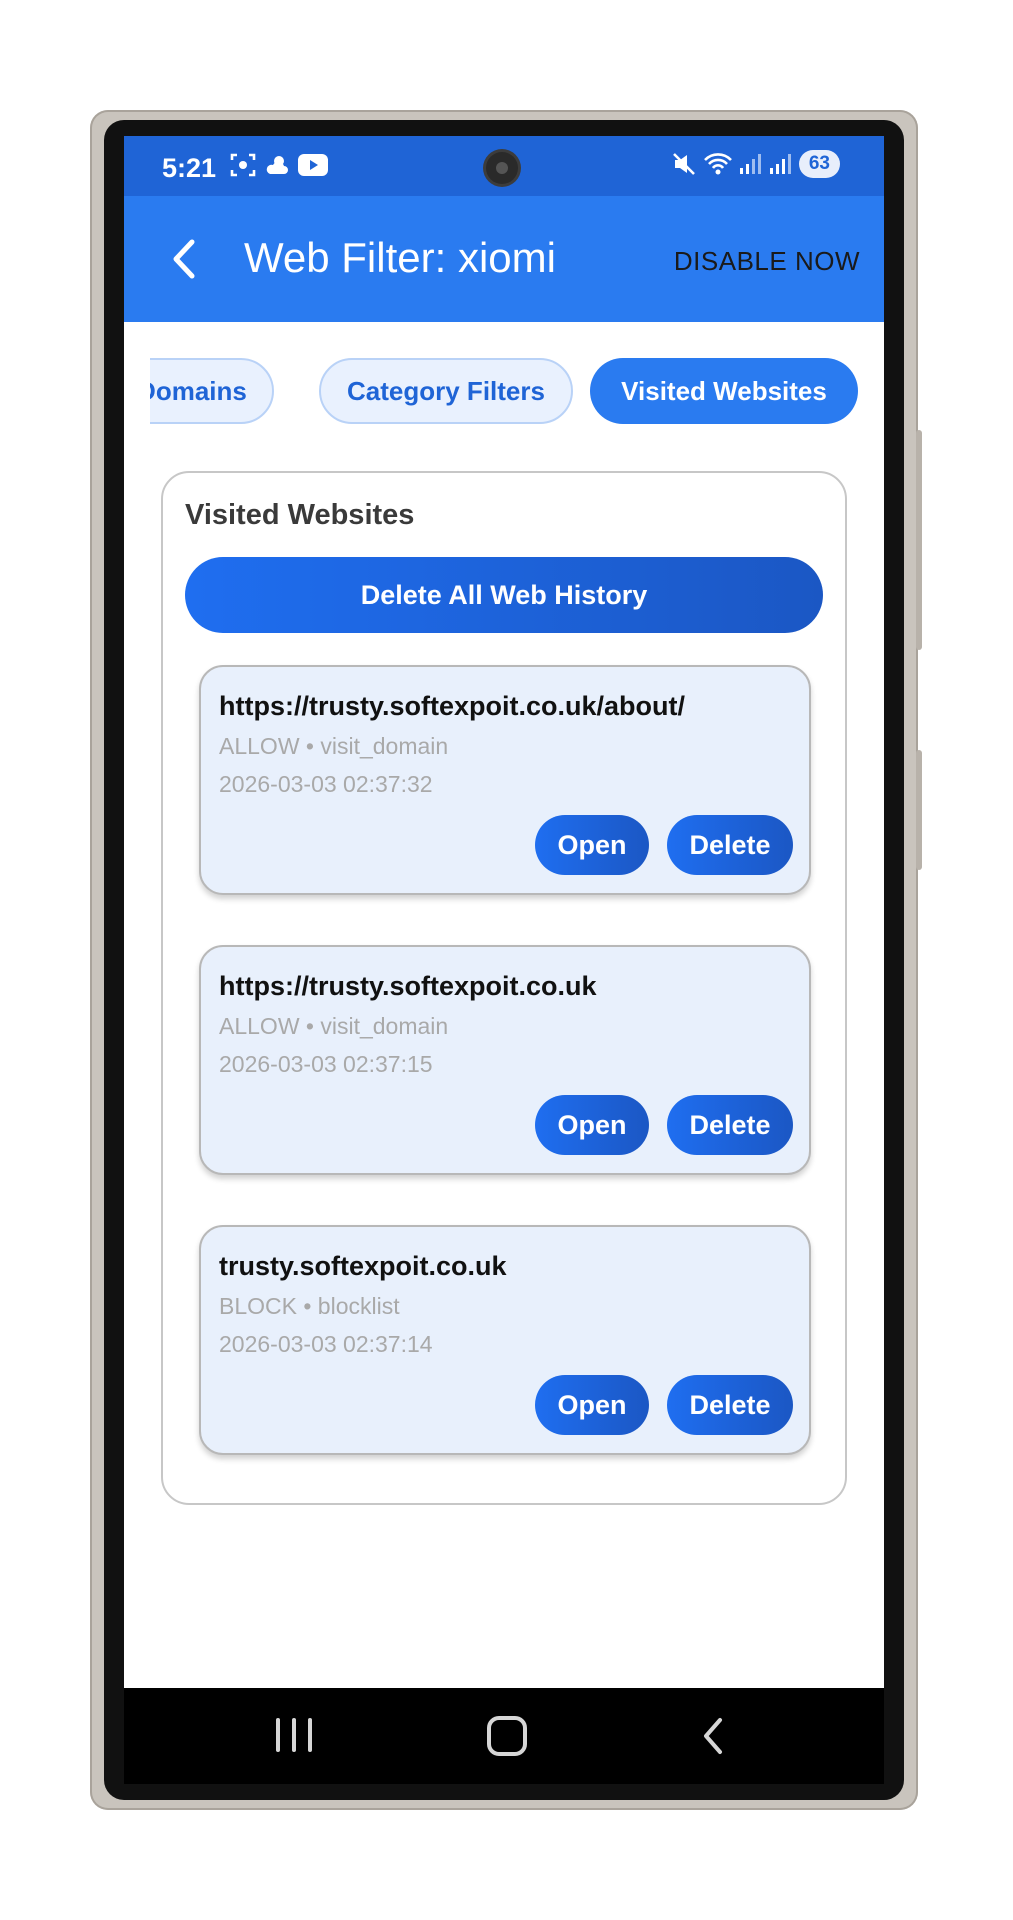 The width and height of the screenshot is (1013, 1920). Describe the element at coordinates (326, 784) in the screenshot. I see `entry-timestamp: 2026-03-03 02:37:32` at that location.